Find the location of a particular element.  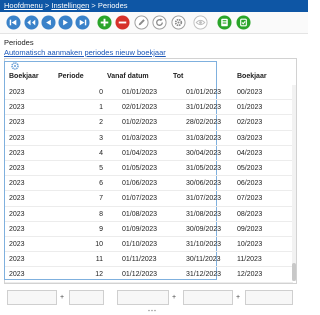

export-icon is located at coordinates (224, 22).